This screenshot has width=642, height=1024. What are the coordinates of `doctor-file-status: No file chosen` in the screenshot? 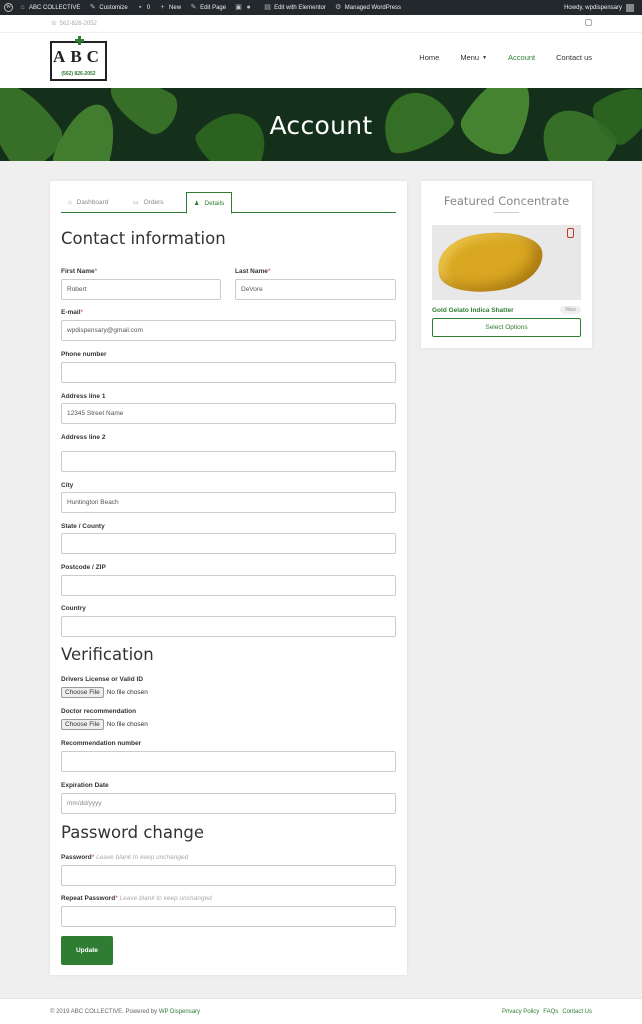 It's located at (127, 724).